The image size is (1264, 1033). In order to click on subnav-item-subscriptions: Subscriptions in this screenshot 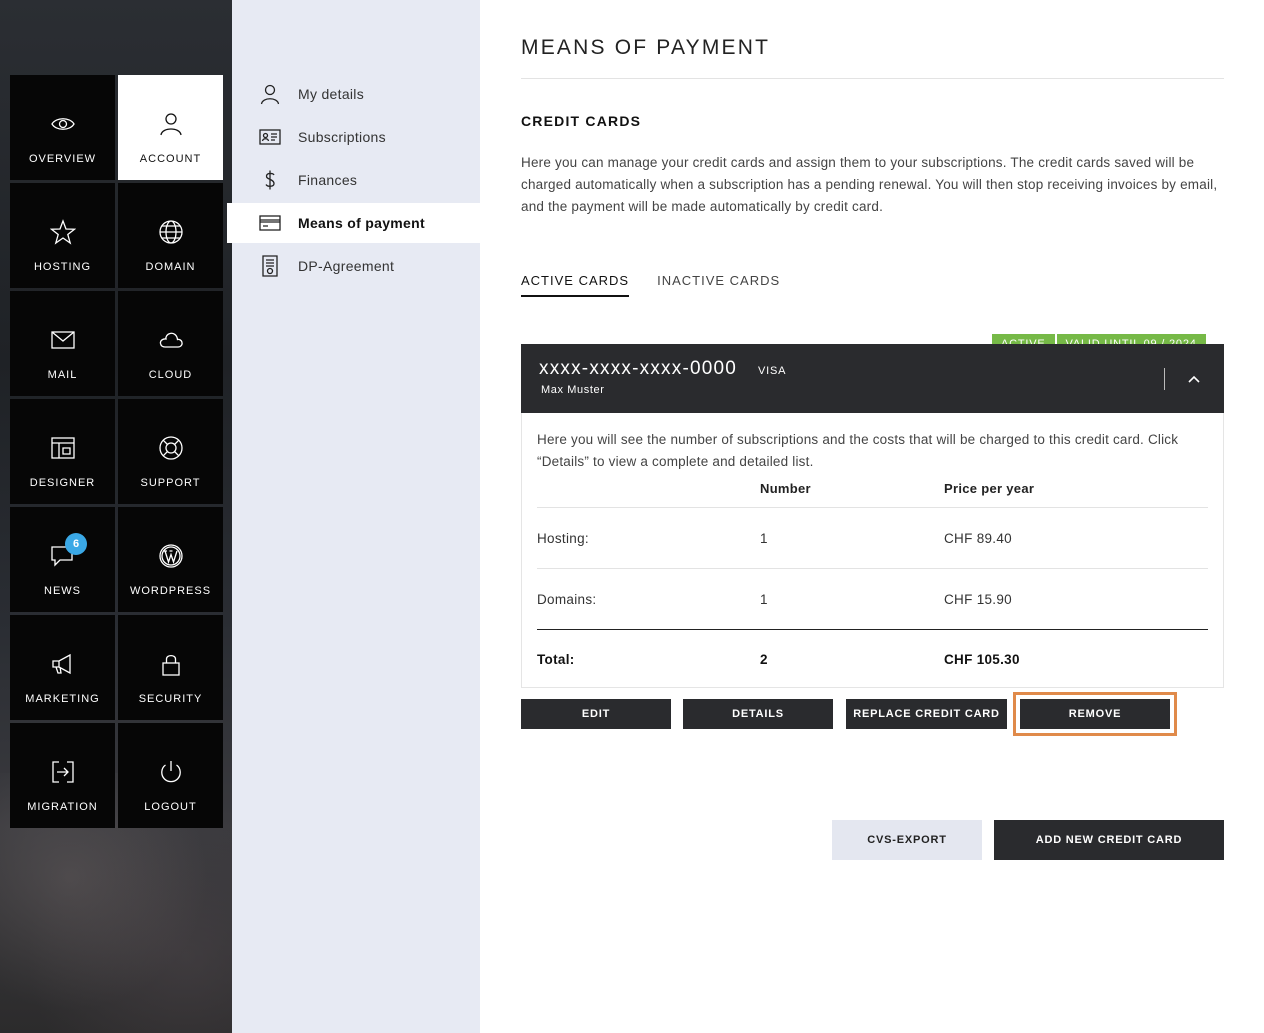, I will do `click(356, 137)`.